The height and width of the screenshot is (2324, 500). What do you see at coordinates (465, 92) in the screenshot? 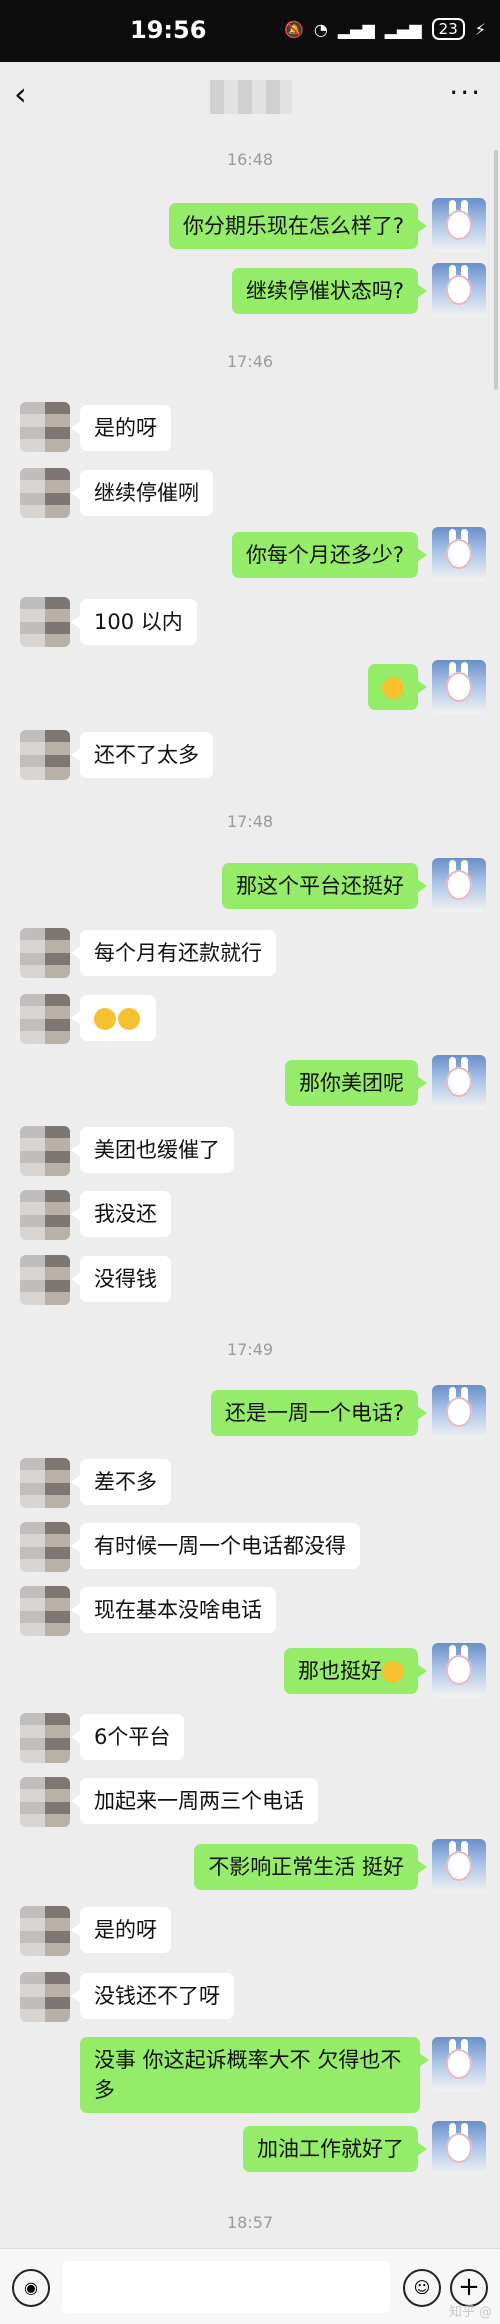
I see `more-icon: ···` at bounding box center [465, 92].